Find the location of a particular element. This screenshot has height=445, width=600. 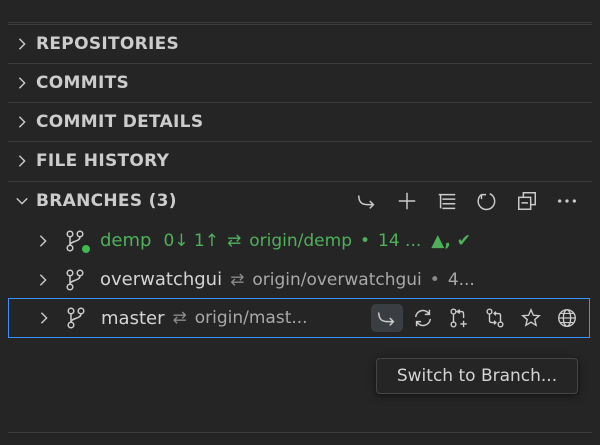

section-commits: COMMITS is located at coordinates (300, 82).